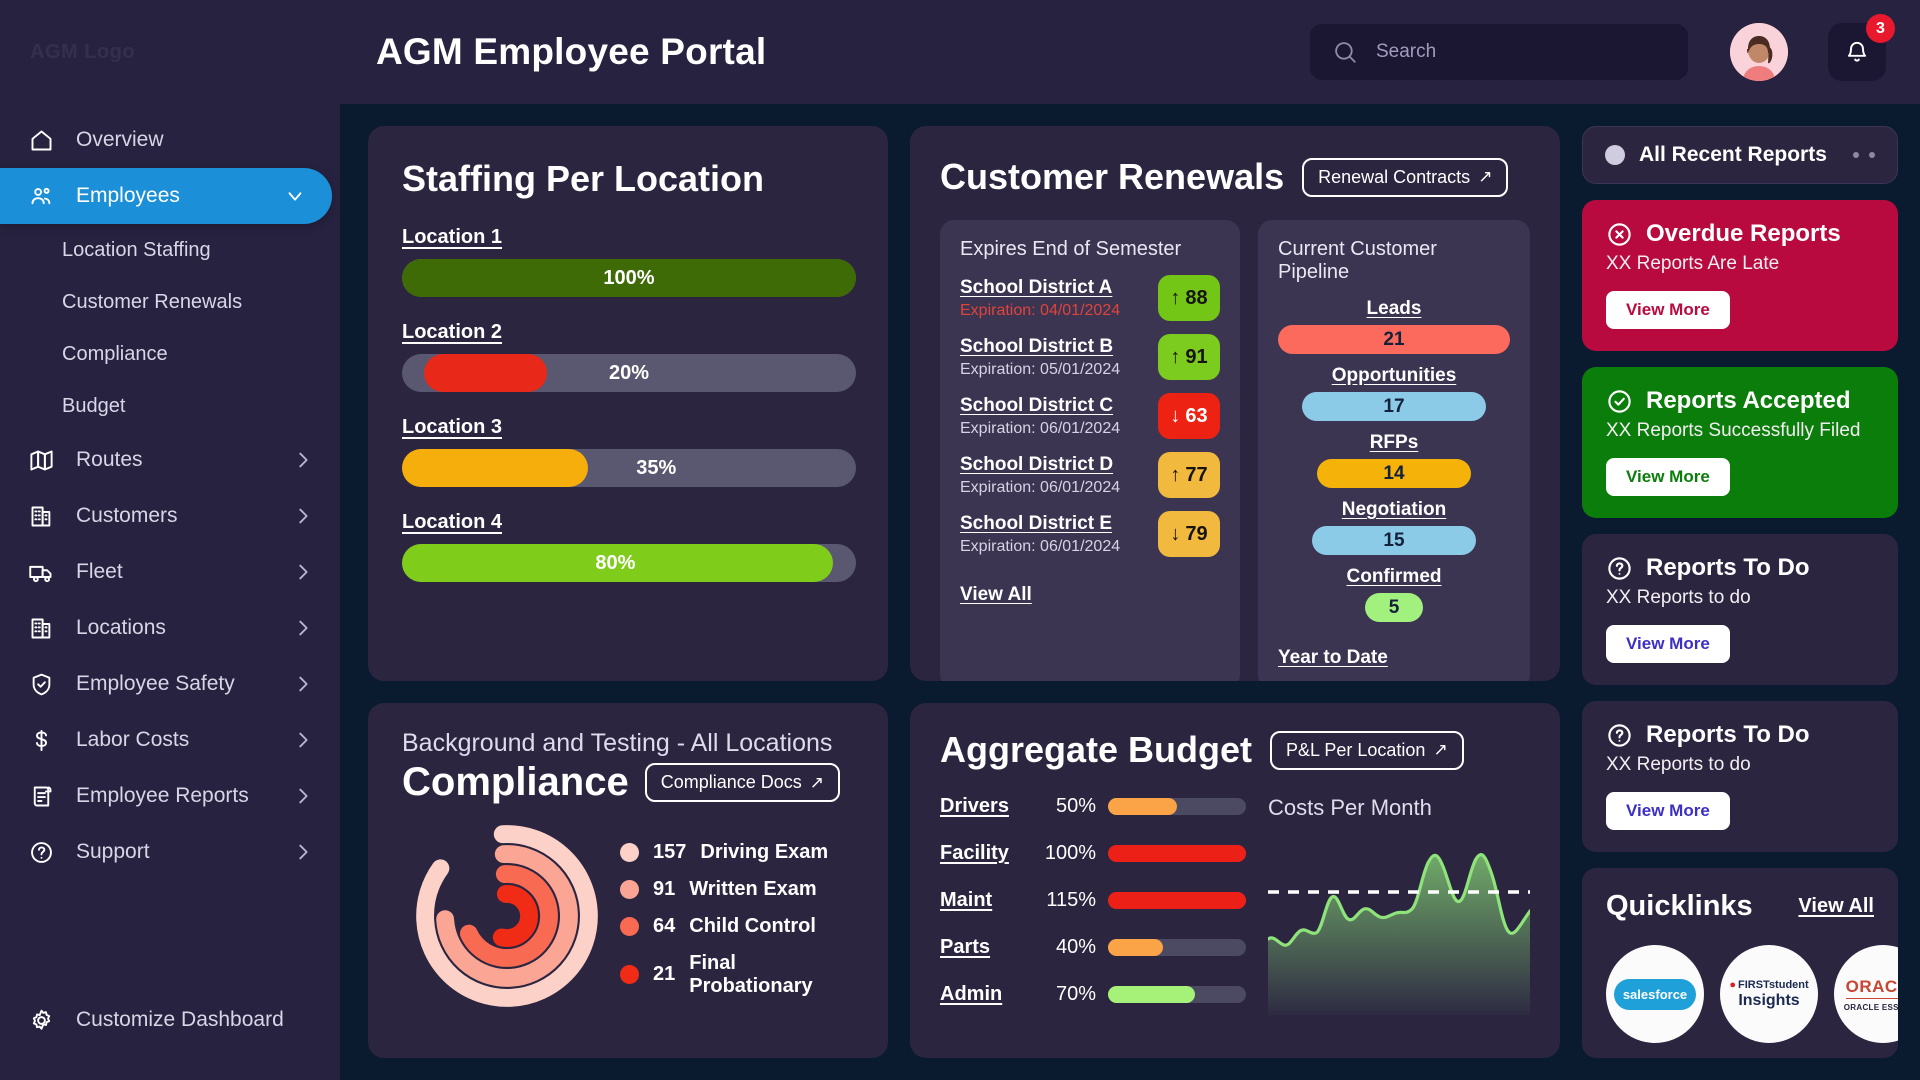 The image size is (1920, 1080). What do you see at coordinates (1367, 750) in the screenshot?
I see `pl-per-location-button: P&L Per Location ↗` at bounding box center [1367, 750].